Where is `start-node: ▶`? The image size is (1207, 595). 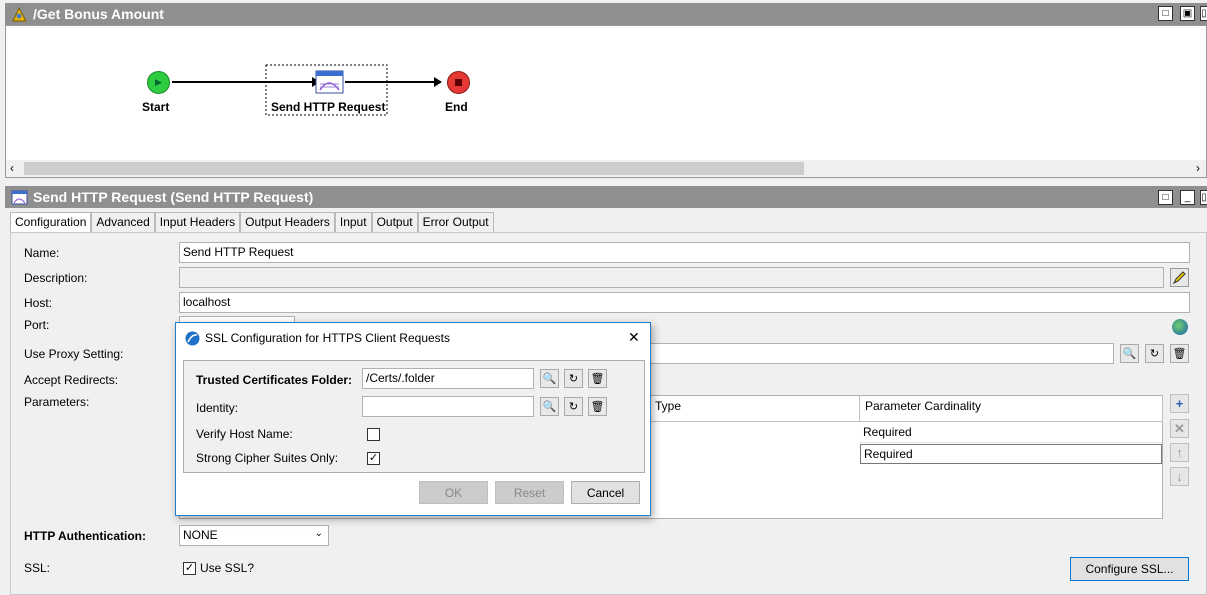 start-node: ▶ is located at coordinates (158, 82).